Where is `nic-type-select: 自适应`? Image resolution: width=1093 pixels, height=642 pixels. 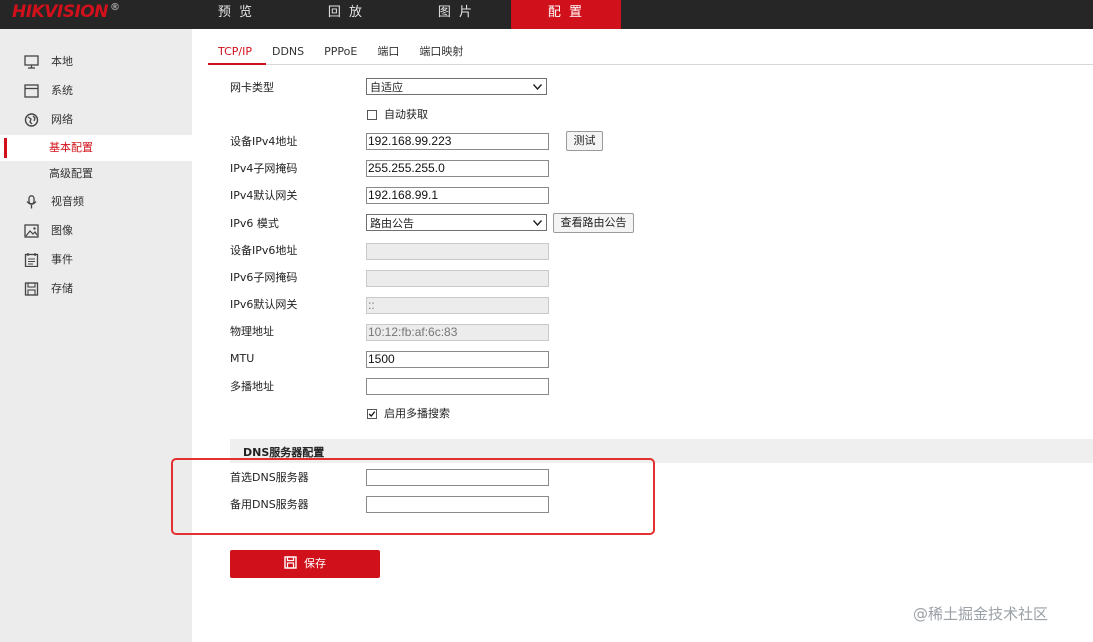 nic-type-select: 自适应 is located at coordinates (456, 86).